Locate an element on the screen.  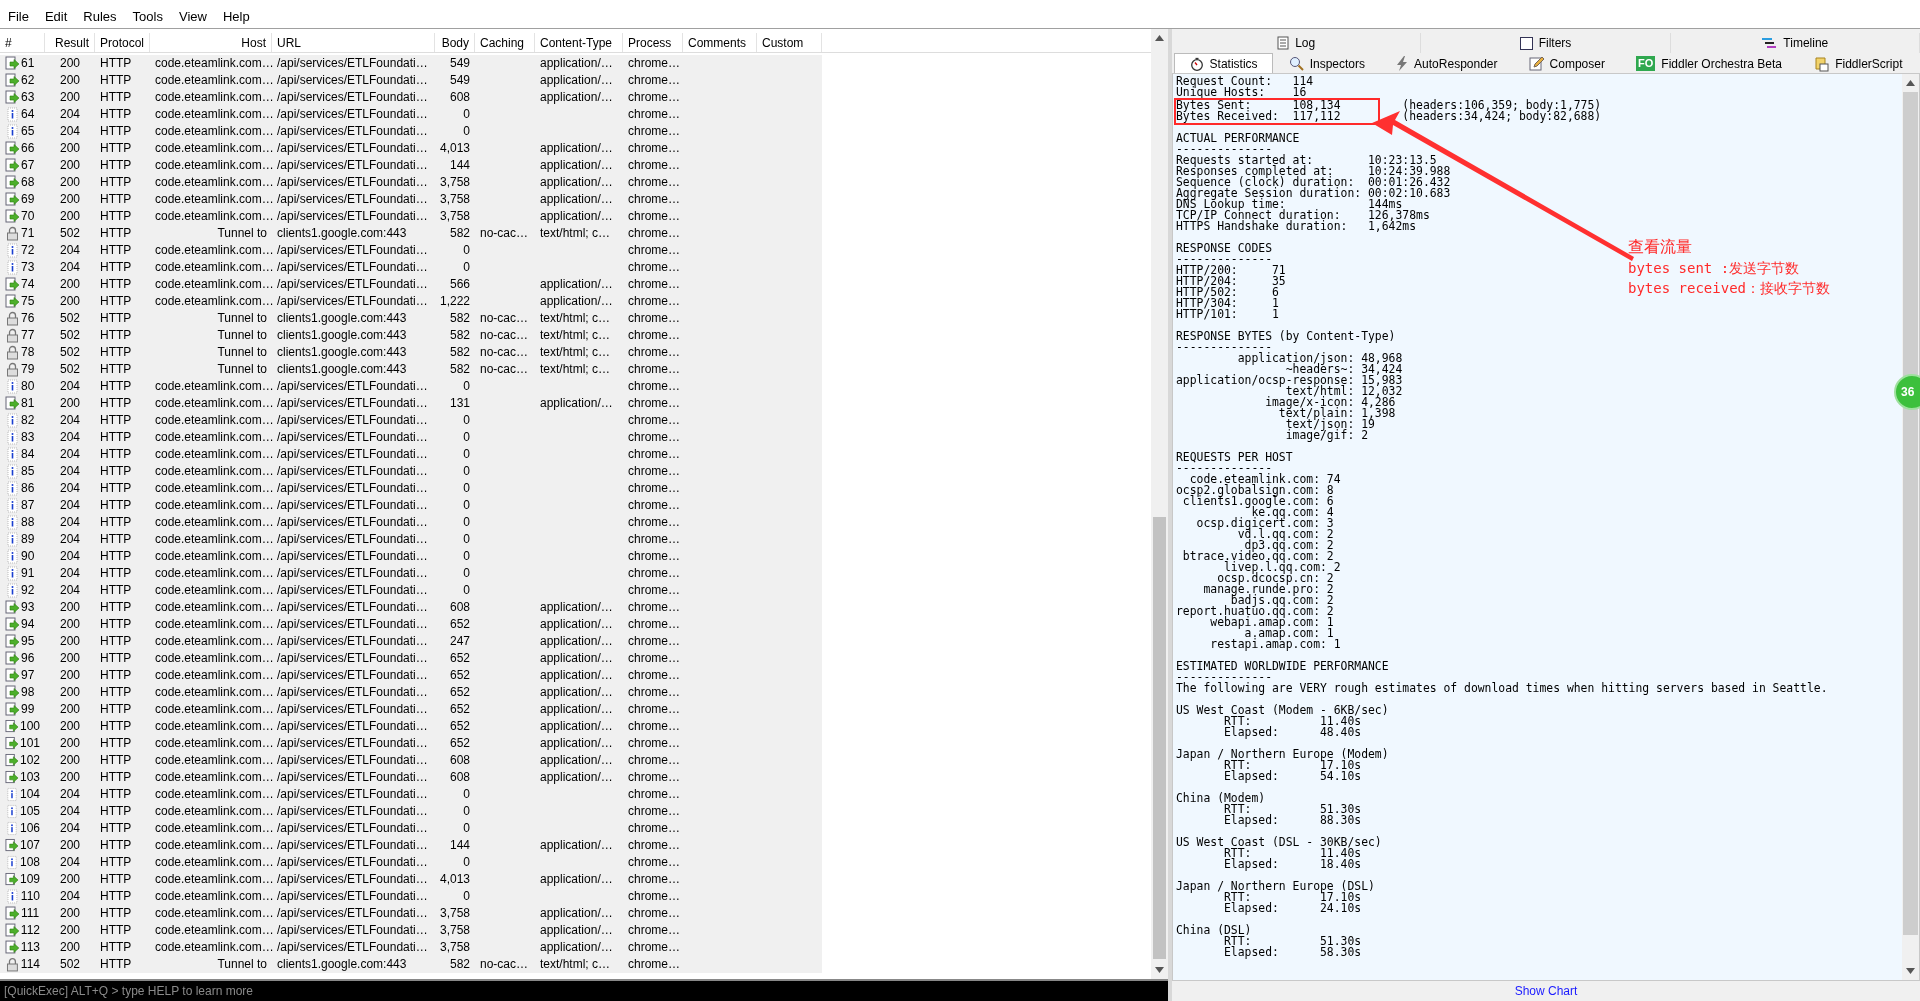
column-header: Caching is located at coordinates (505, 42).